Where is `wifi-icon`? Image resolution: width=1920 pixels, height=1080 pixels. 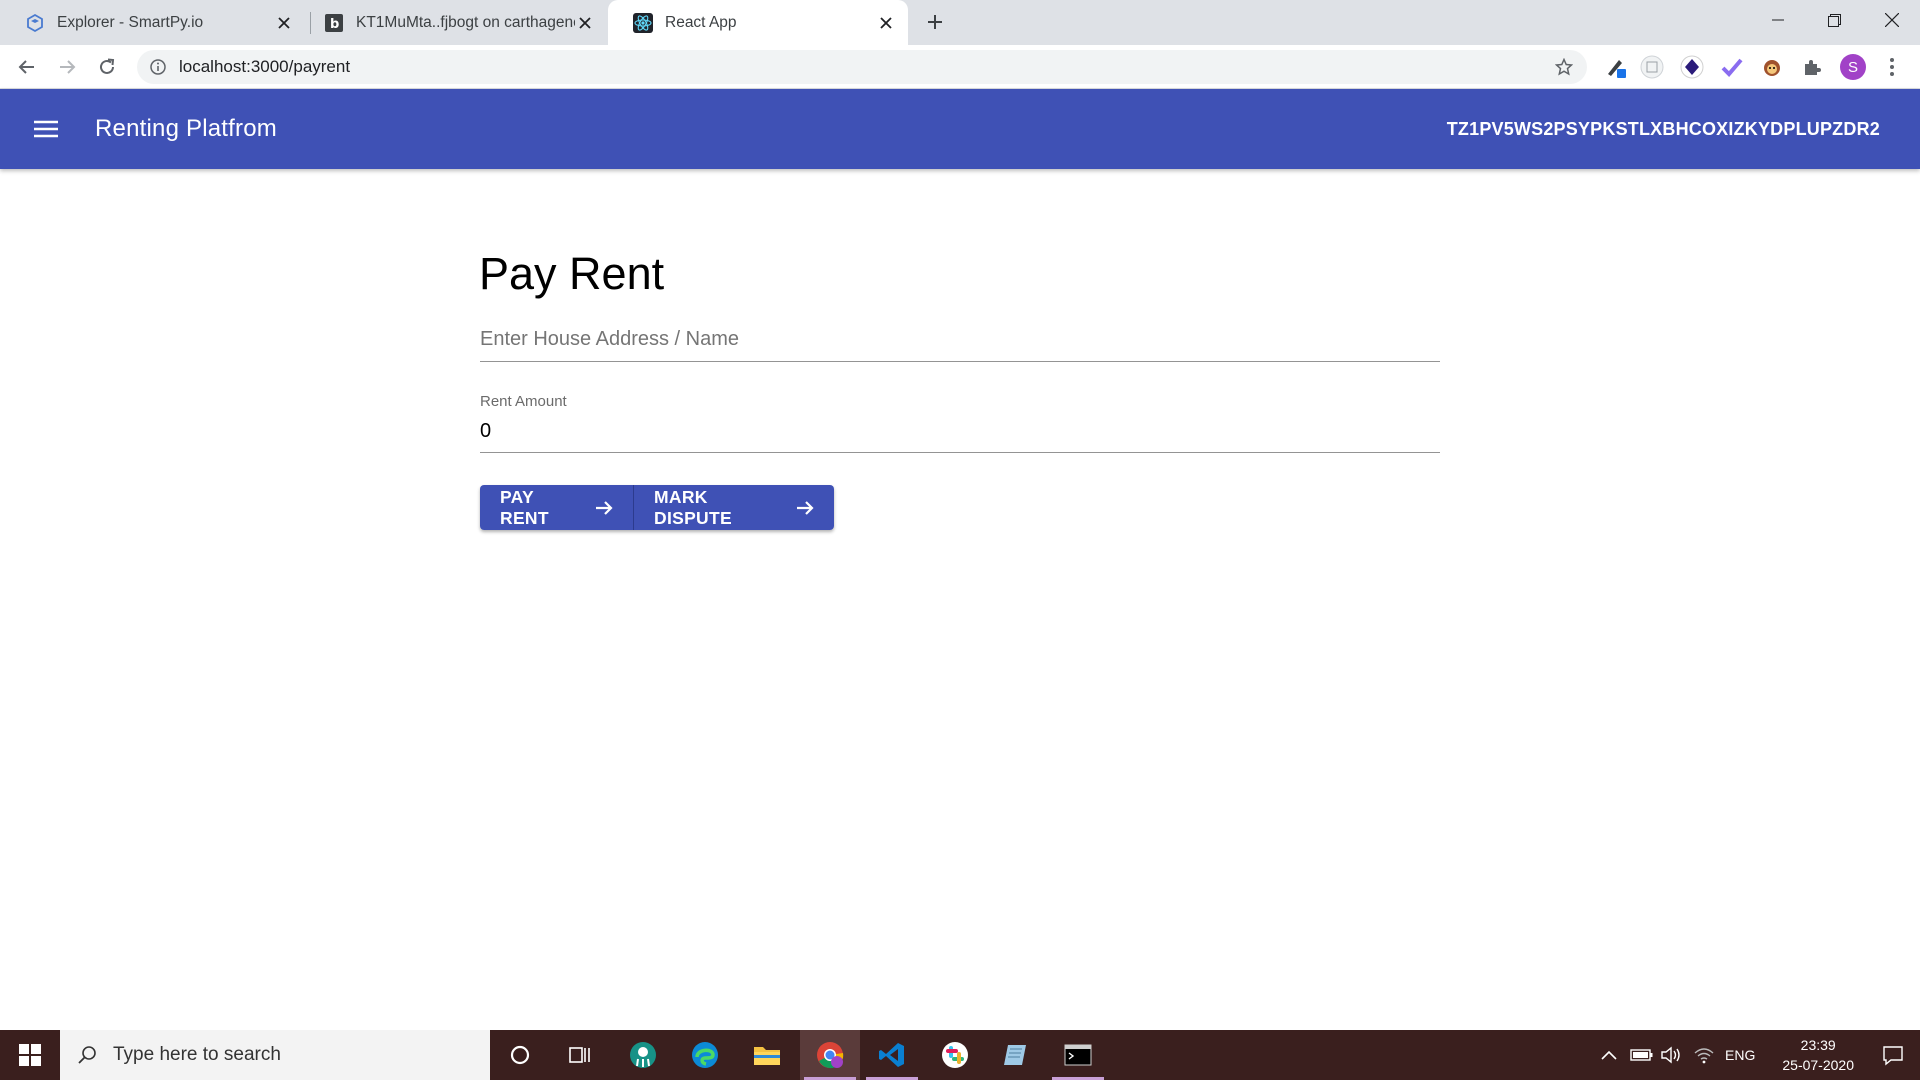
wifi-icon is located at coordinates (1704, 1055).